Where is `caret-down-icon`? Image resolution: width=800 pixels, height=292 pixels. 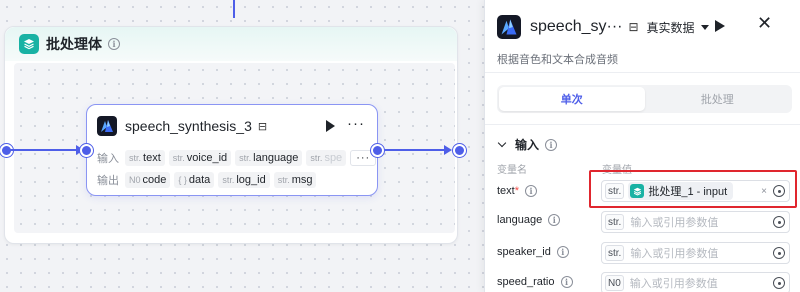
caret-down-icon is located at coordinates (704, 27).